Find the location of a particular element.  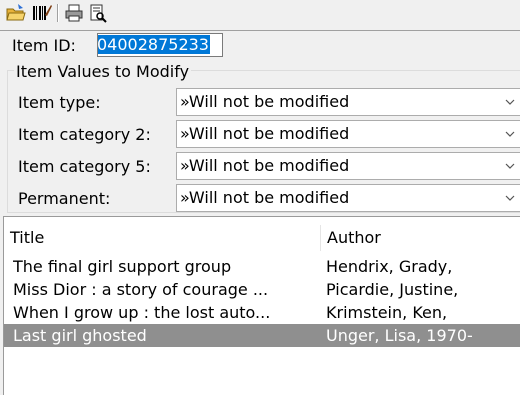

column-header-author: Author is located at coordinates (420, 238).